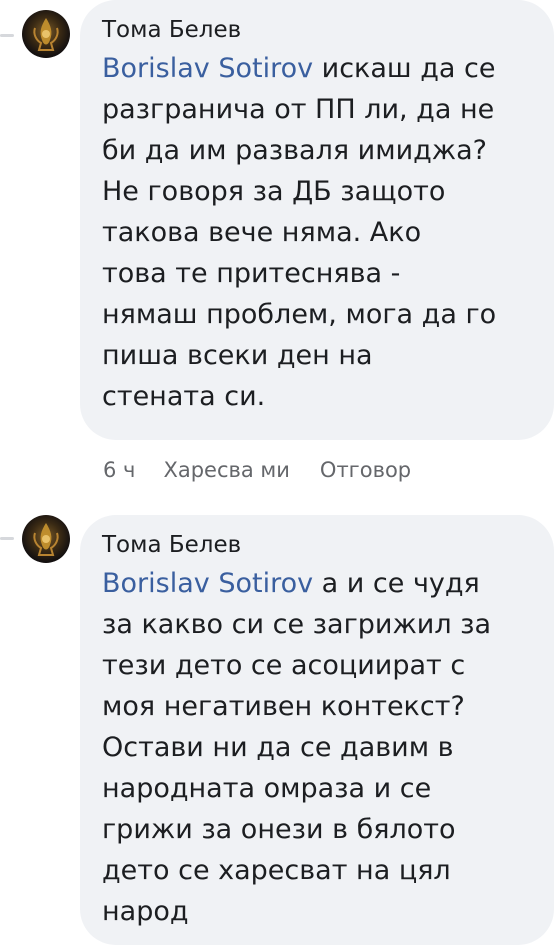  Describe the element at coordinates (226, 470) in the screenshot. I see `like-button: Харесва ми` at that location.